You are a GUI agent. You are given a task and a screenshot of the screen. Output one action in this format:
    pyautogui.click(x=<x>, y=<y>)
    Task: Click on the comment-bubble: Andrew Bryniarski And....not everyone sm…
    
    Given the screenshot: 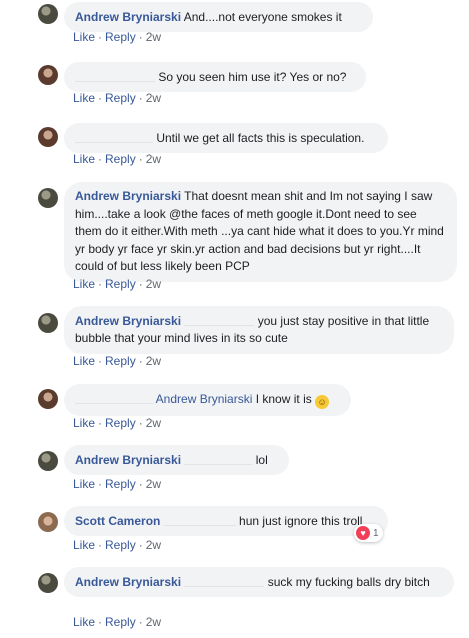 What is the action you would take?
    pyautogui.click(x=218, y=17)
    